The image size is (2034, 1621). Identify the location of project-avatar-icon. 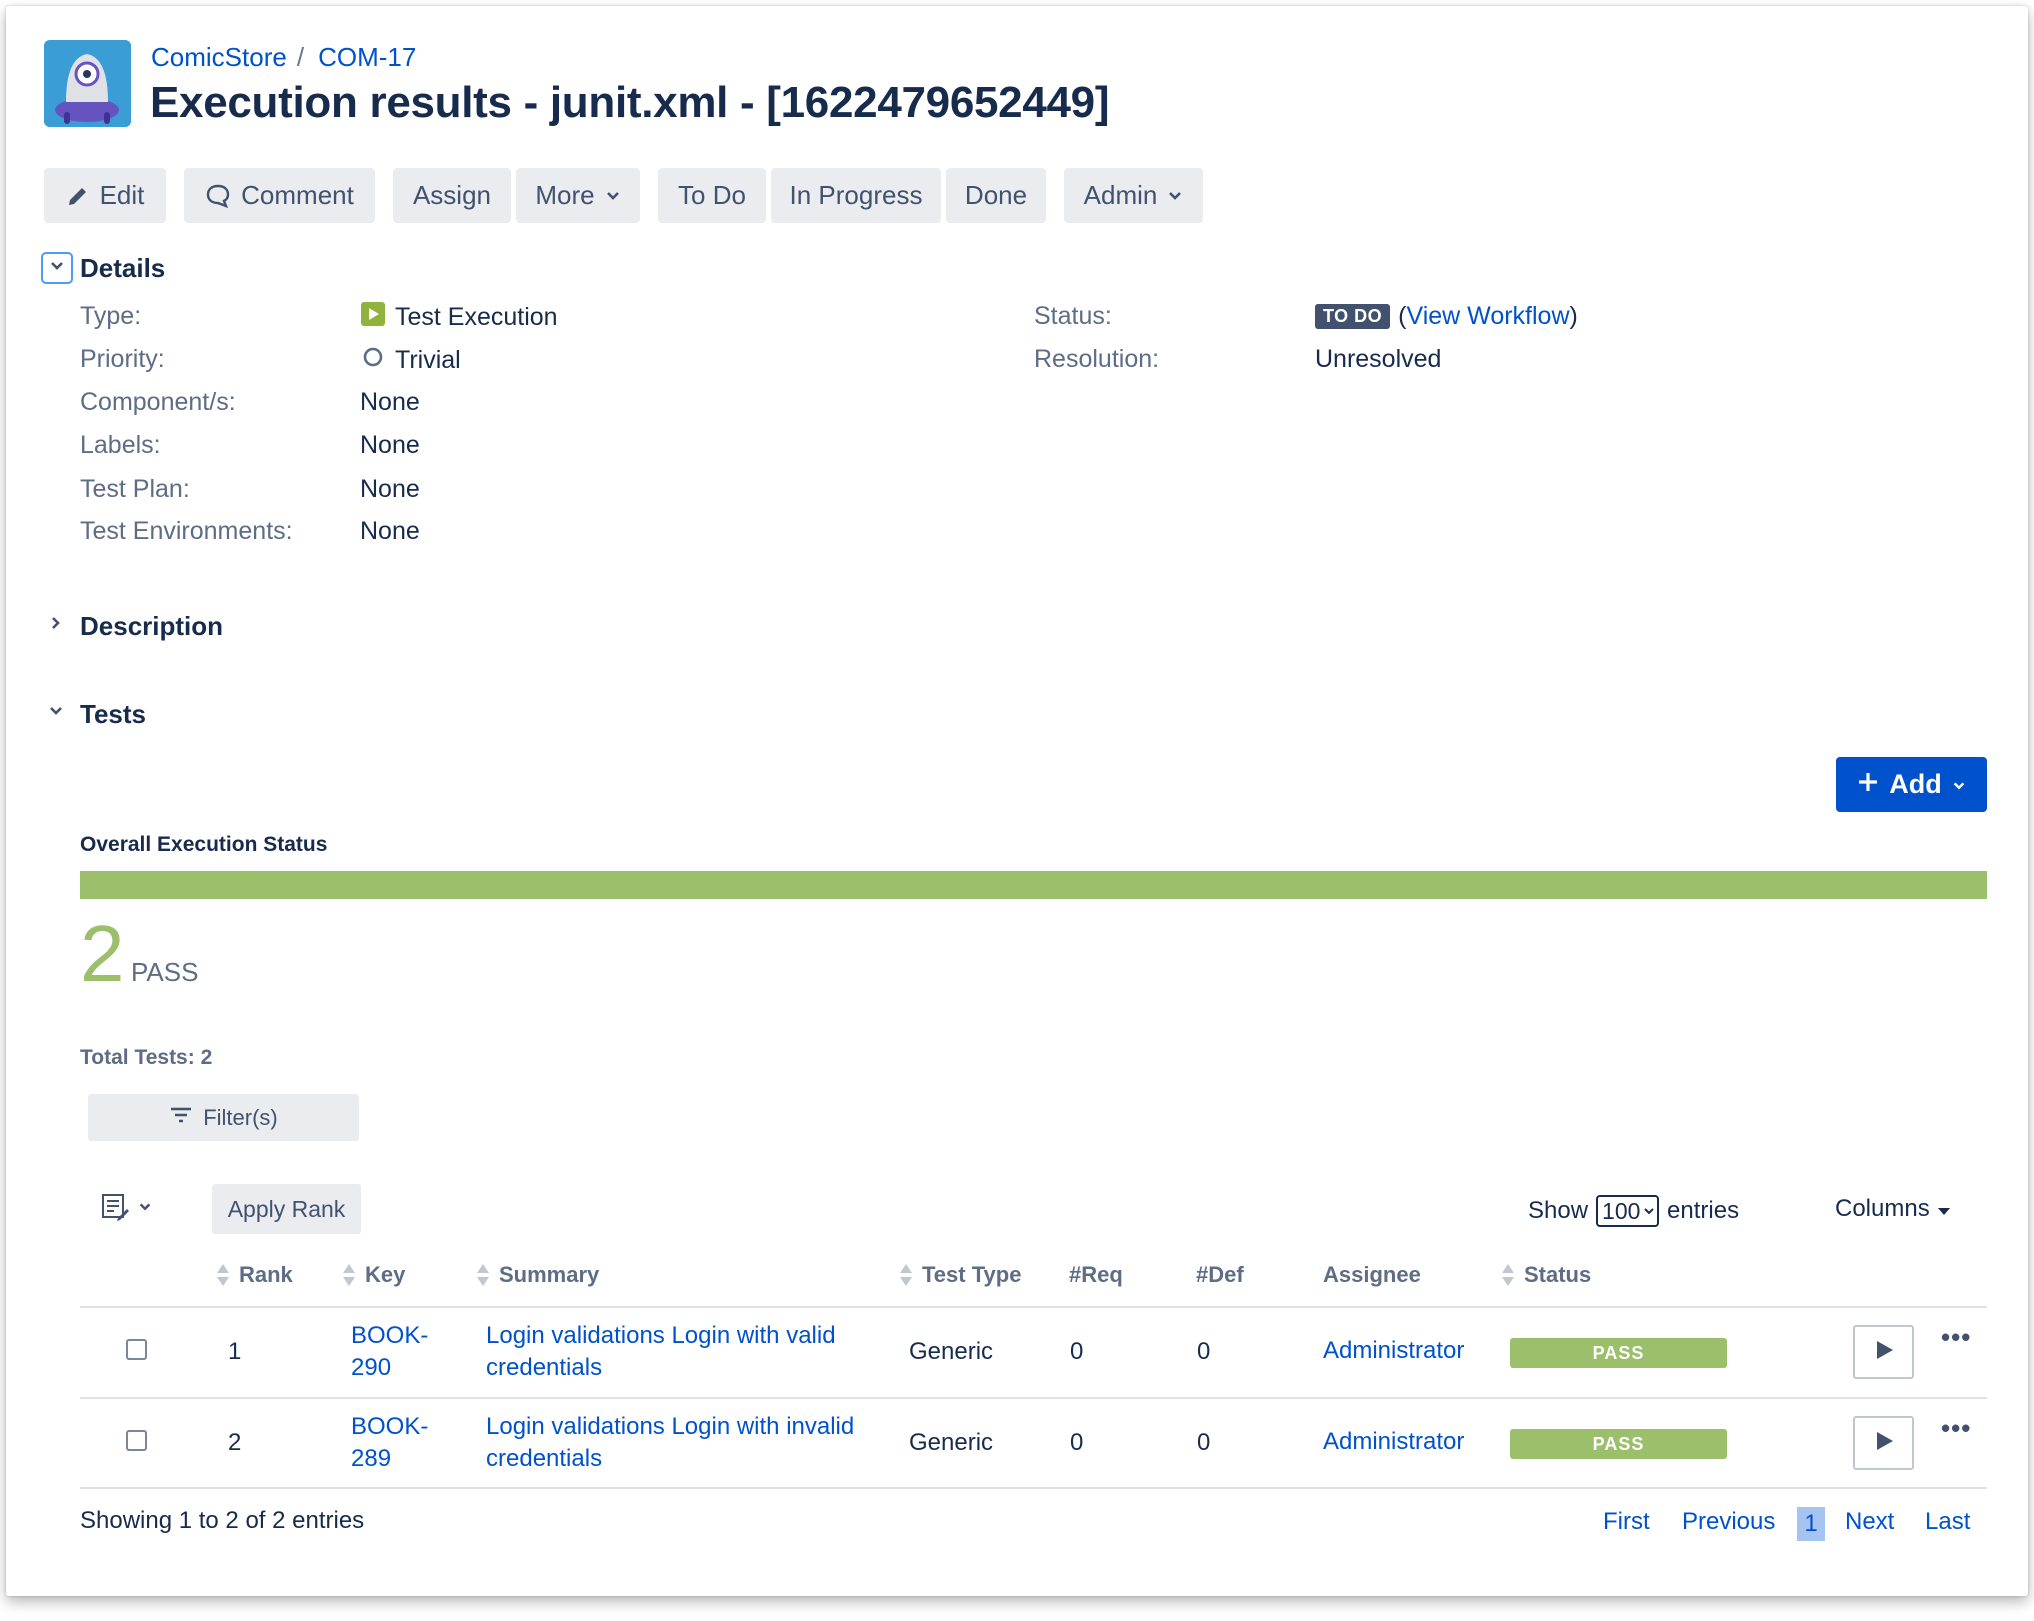
(87, 83).